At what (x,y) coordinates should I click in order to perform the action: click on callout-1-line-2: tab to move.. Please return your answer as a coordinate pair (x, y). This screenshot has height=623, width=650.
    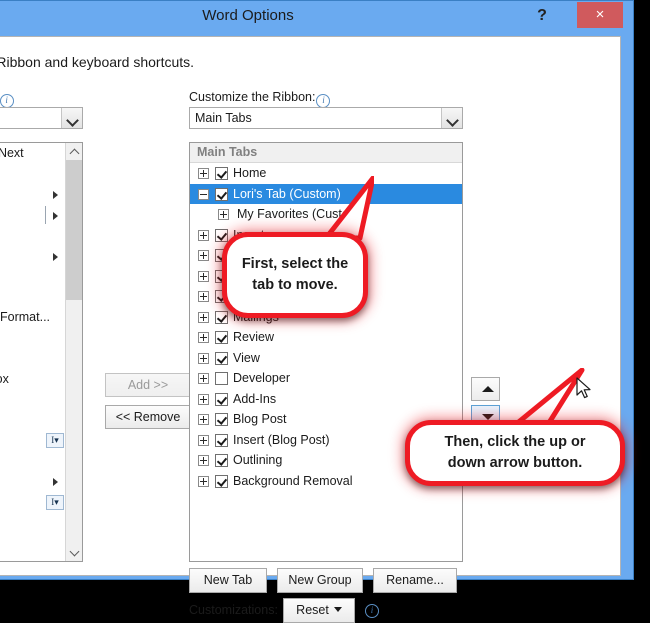
    Looking at the image, I should click on (295, 285).